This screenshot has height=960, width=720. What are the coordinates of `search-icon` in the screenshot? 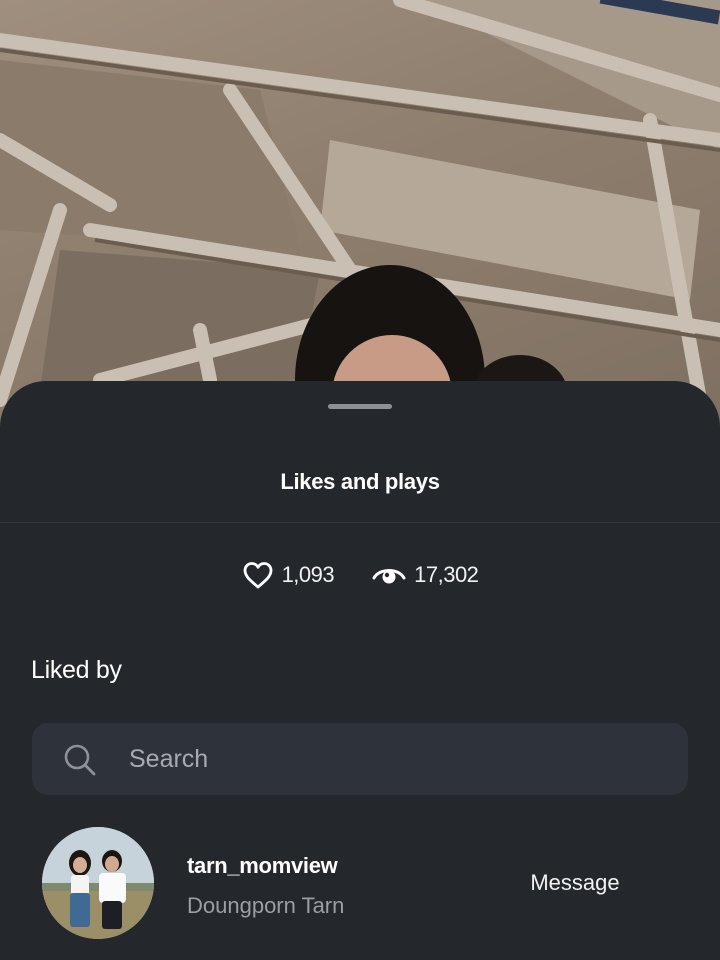 It's located at (80, 762).